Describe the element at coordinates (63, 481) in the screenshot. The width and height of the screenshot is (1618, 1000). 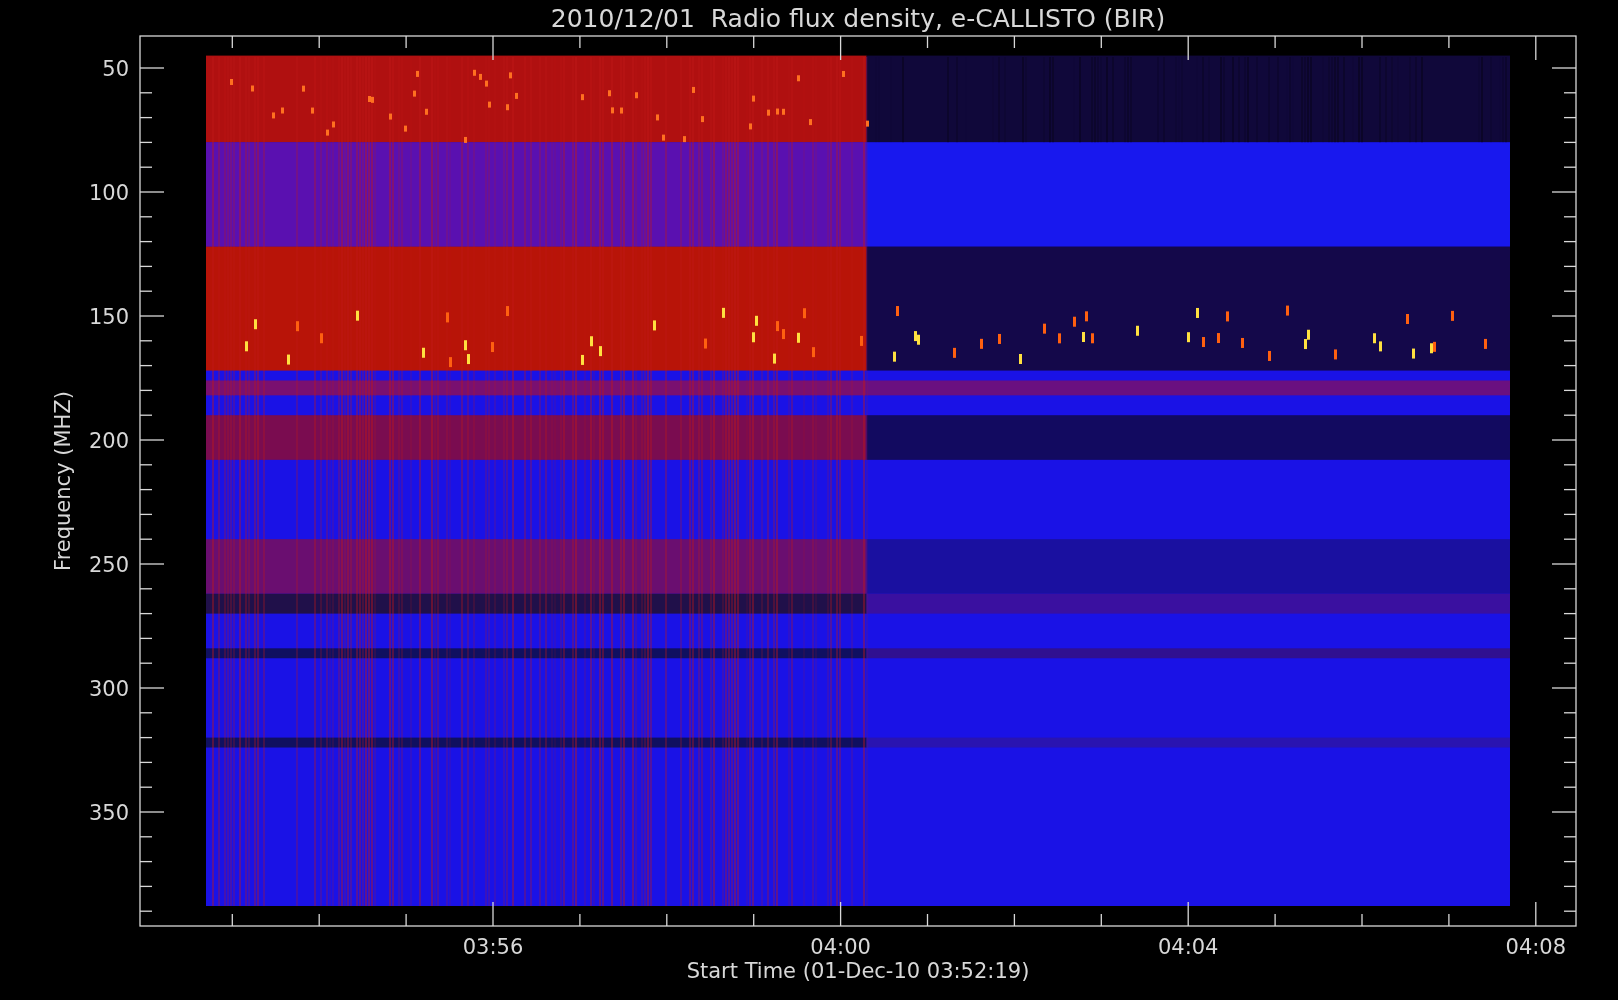
I see `y-axis-label: Frequency (MHZ)` at that location.